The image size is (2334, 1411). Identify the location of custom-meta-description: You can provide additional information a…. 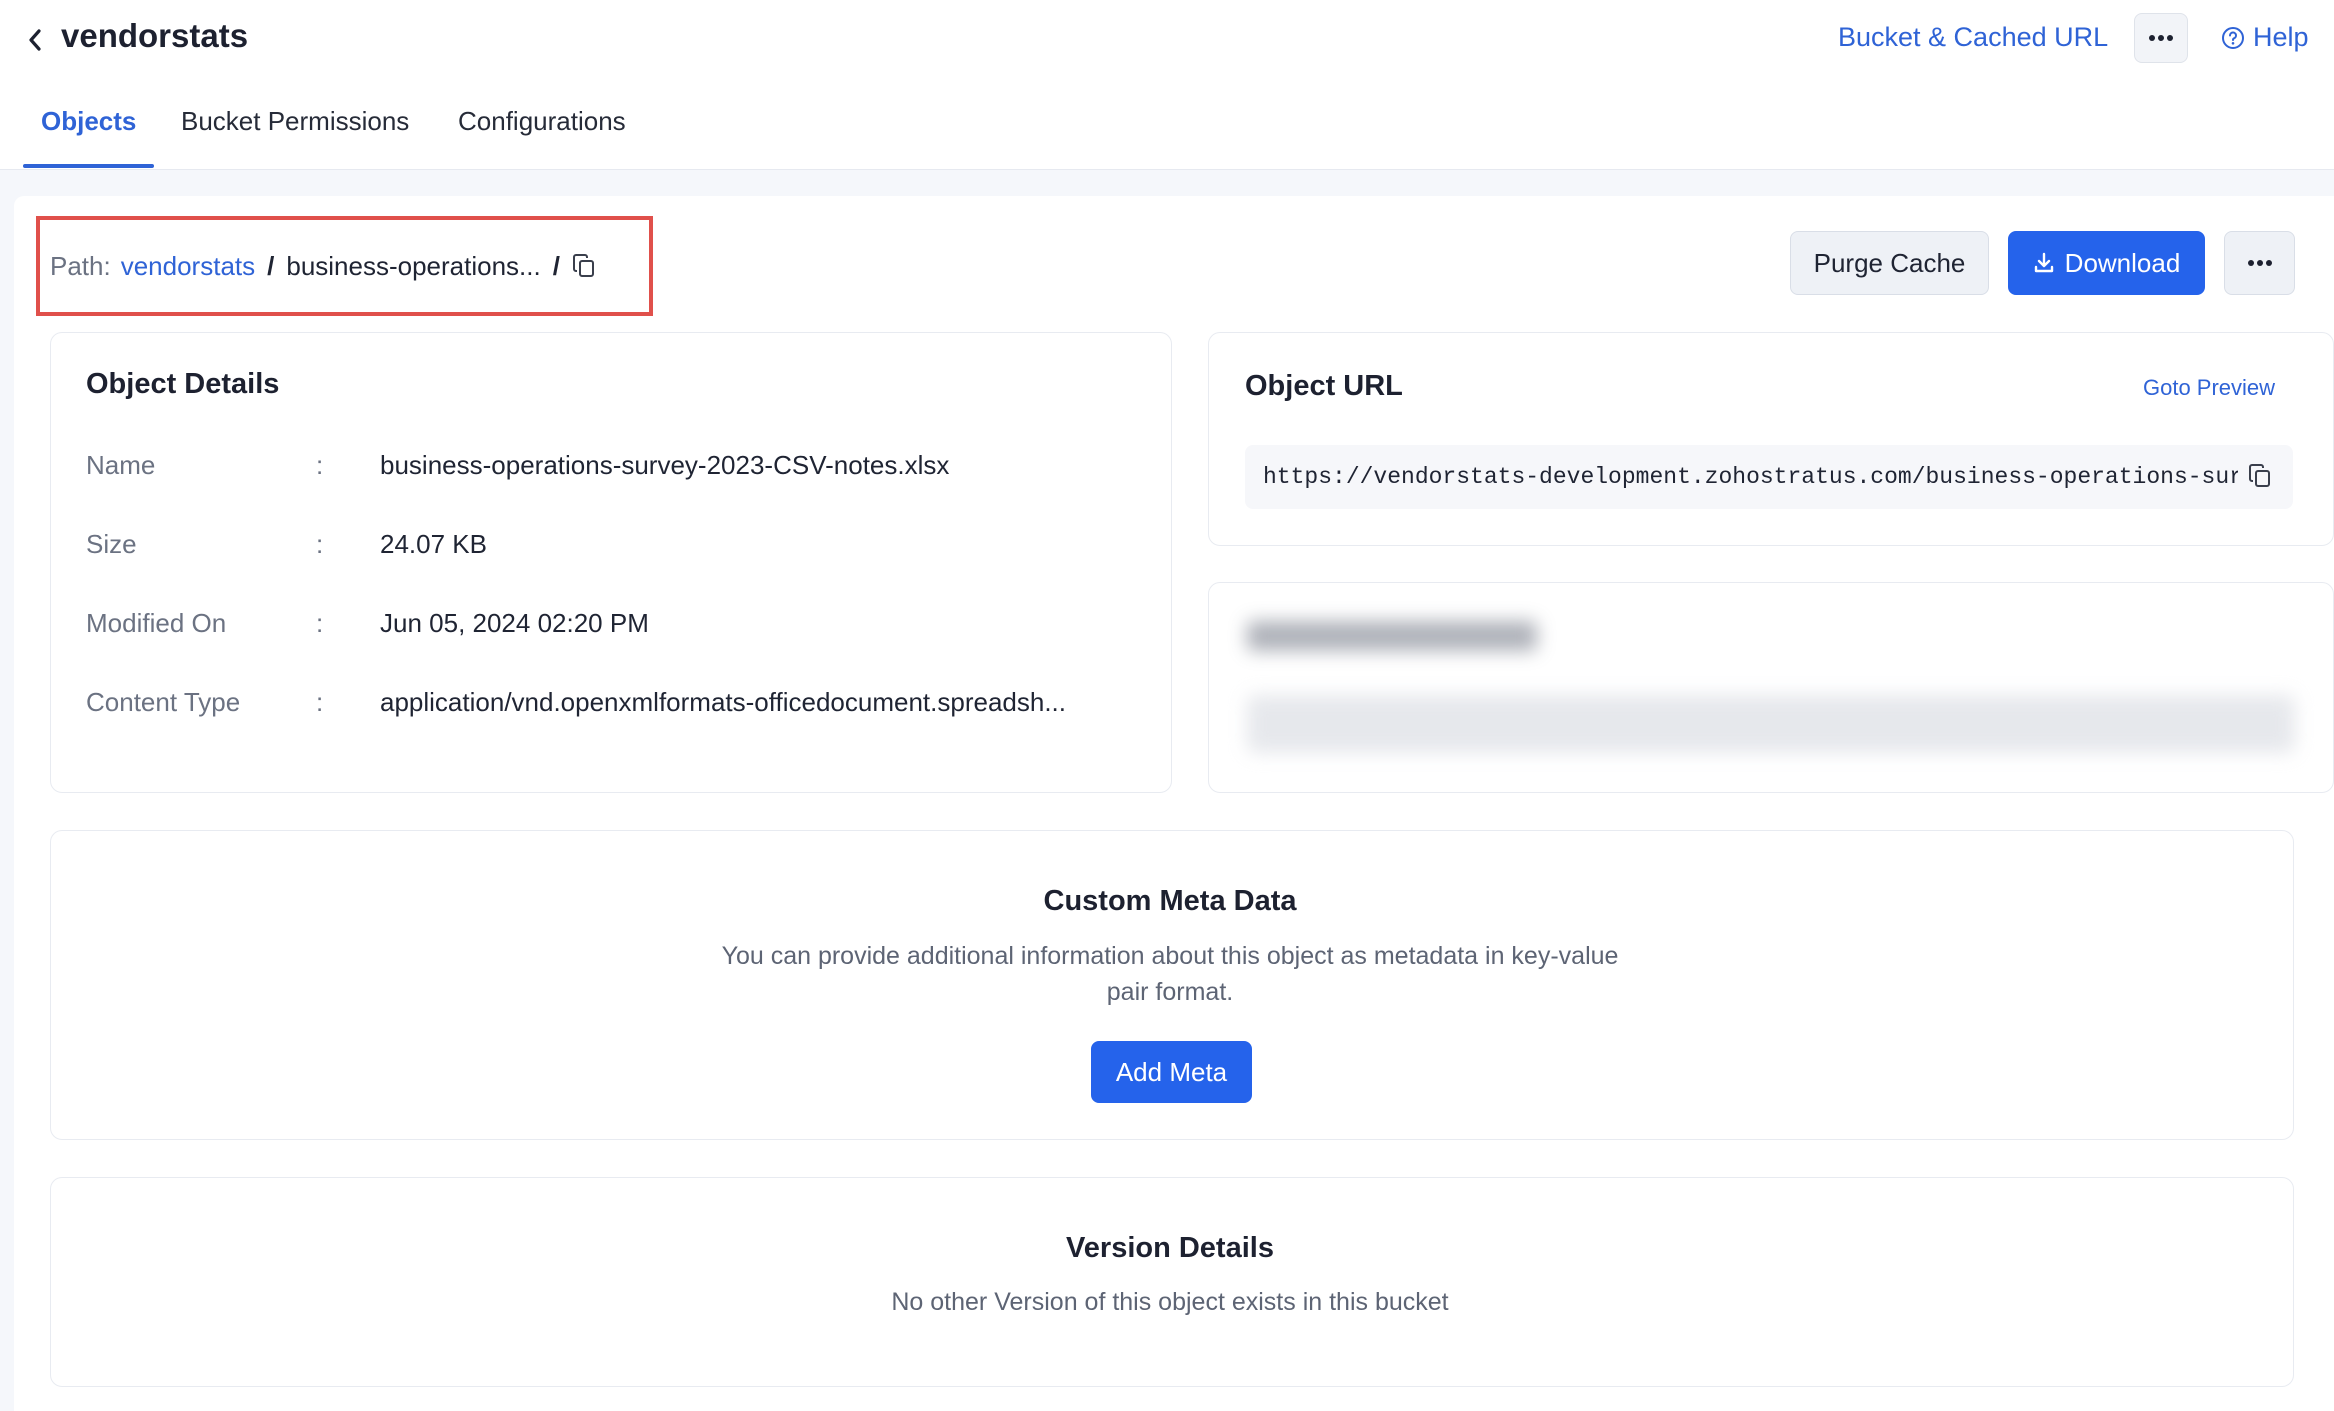
(1170, 956).